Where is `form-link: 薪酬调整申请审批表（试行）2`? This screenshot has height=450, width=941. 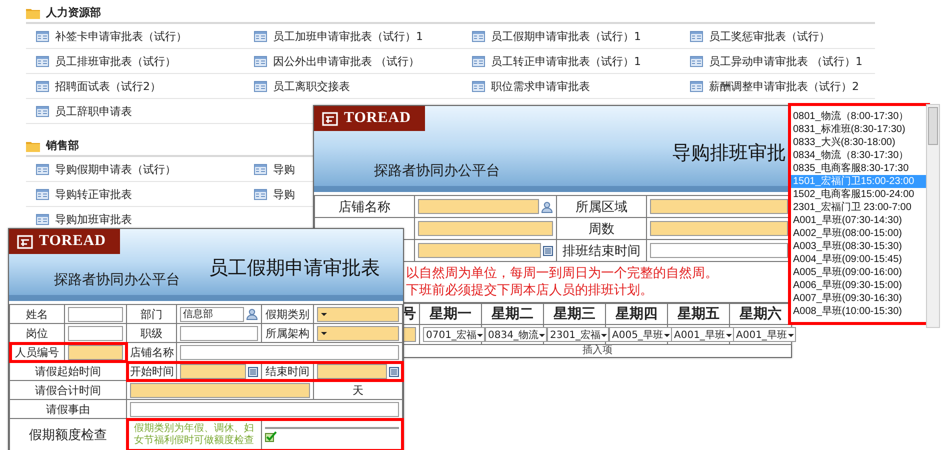 form-link: 薪酬调整申请审批表（试行）2 is located at coordinates (774, 86).